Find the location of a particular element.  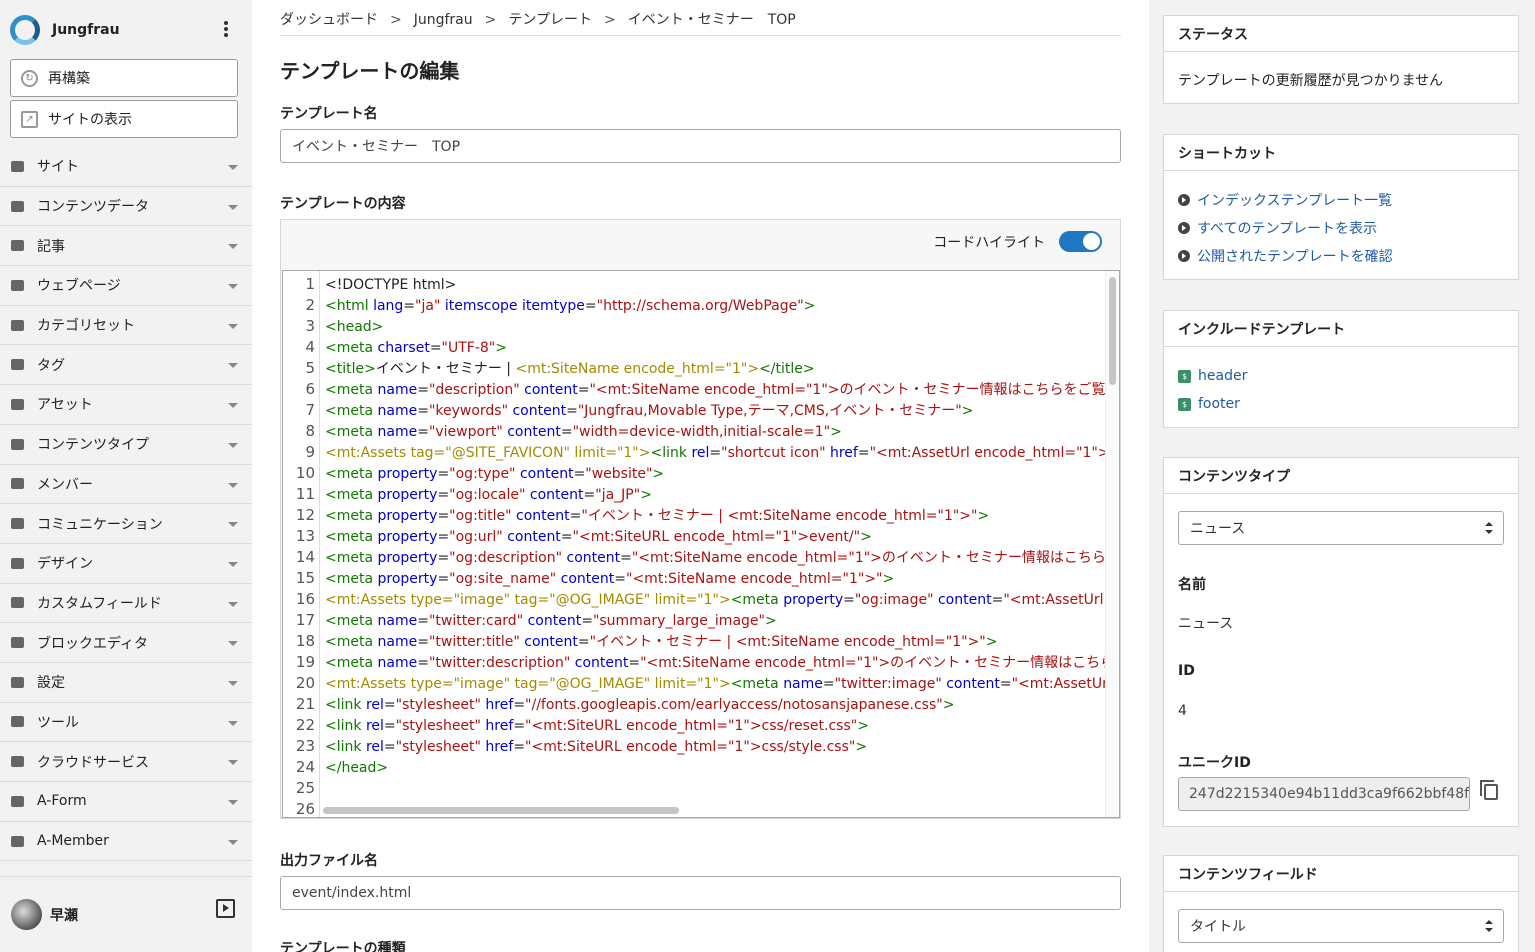

sidebar-item-site: サイト is located at coordinates (126, 167).